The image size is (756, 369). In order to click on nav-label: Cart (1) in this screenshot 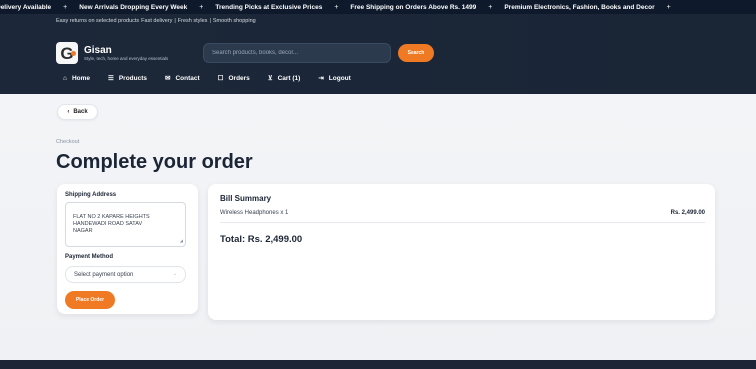, I will do `click(289, 78)`.